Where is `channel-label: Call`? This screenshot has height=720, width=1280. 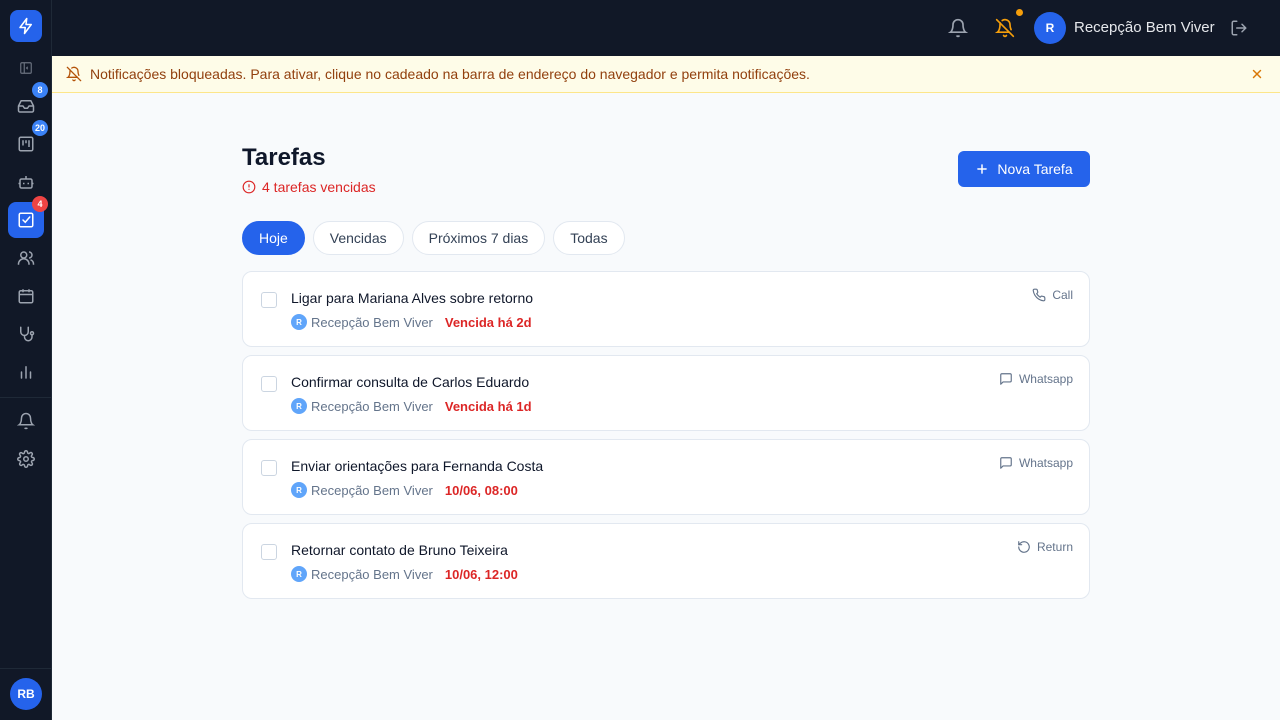 channel-label: Call is located at coordinates (1062, 295).